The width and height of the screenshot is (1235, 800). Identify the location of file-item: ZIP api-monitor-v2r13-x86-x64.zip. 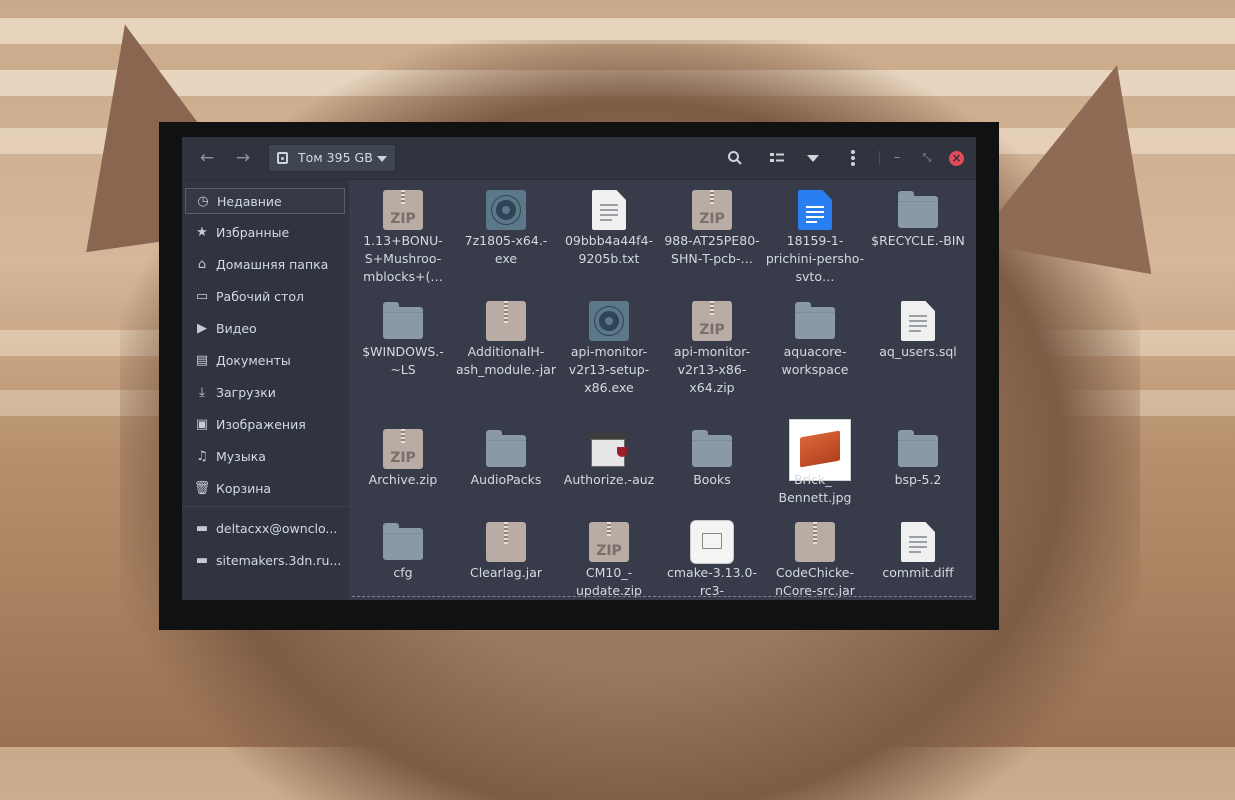
(712, 346).